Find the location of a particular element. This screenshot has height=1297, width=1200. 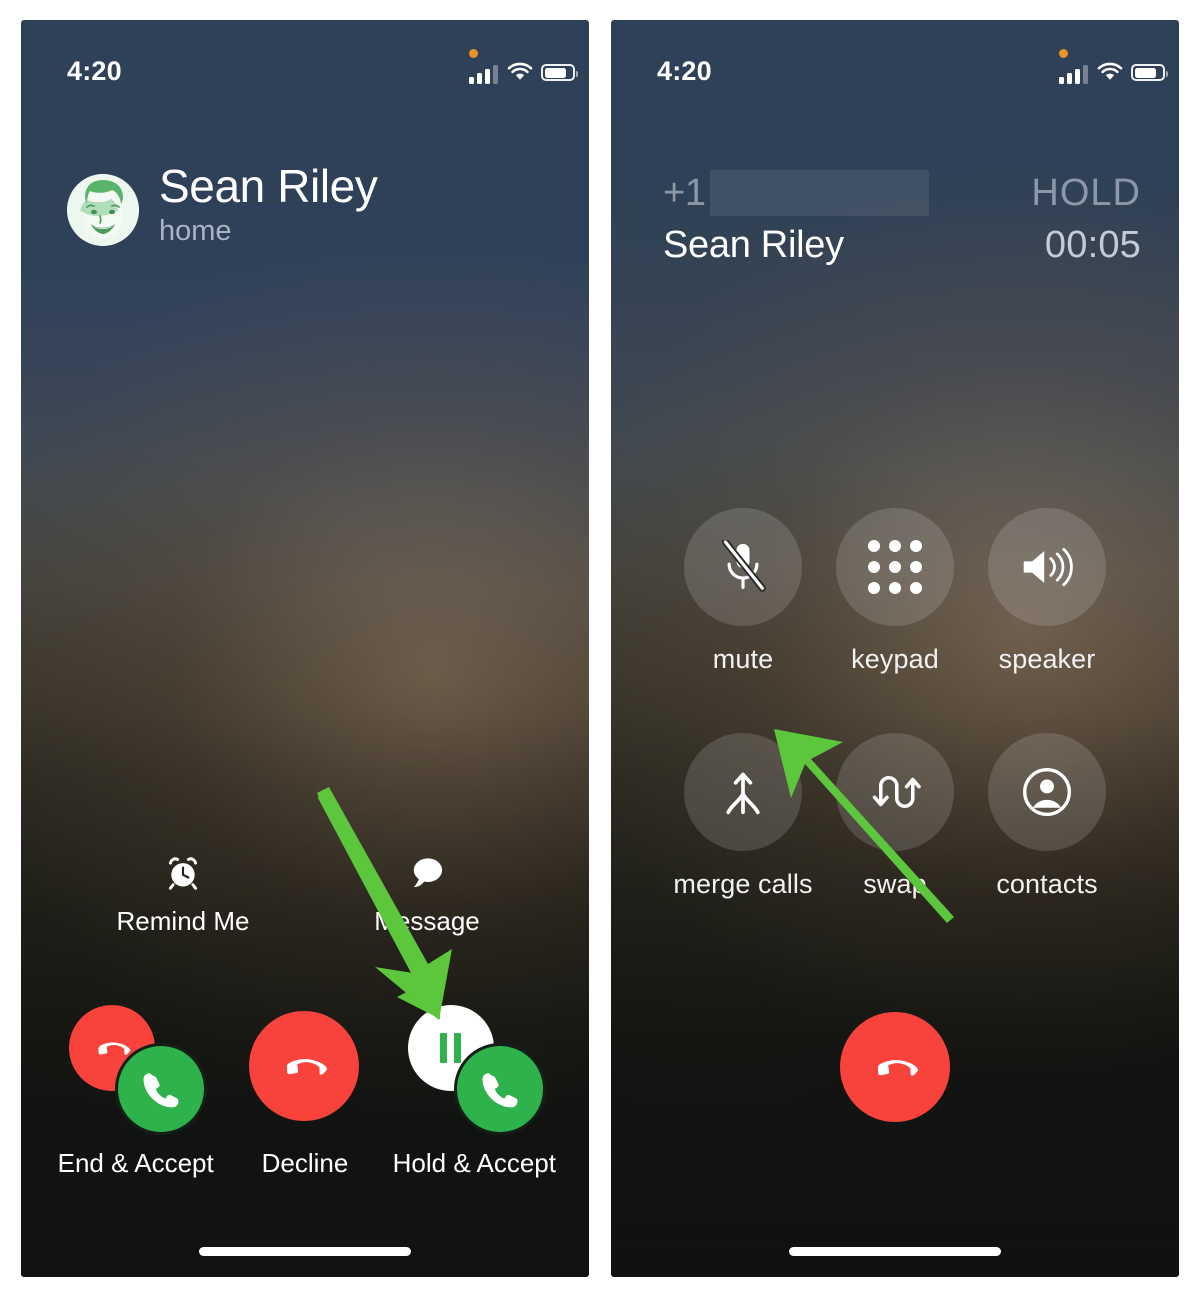

mute-button: mute is located at coordinates (743, 591).